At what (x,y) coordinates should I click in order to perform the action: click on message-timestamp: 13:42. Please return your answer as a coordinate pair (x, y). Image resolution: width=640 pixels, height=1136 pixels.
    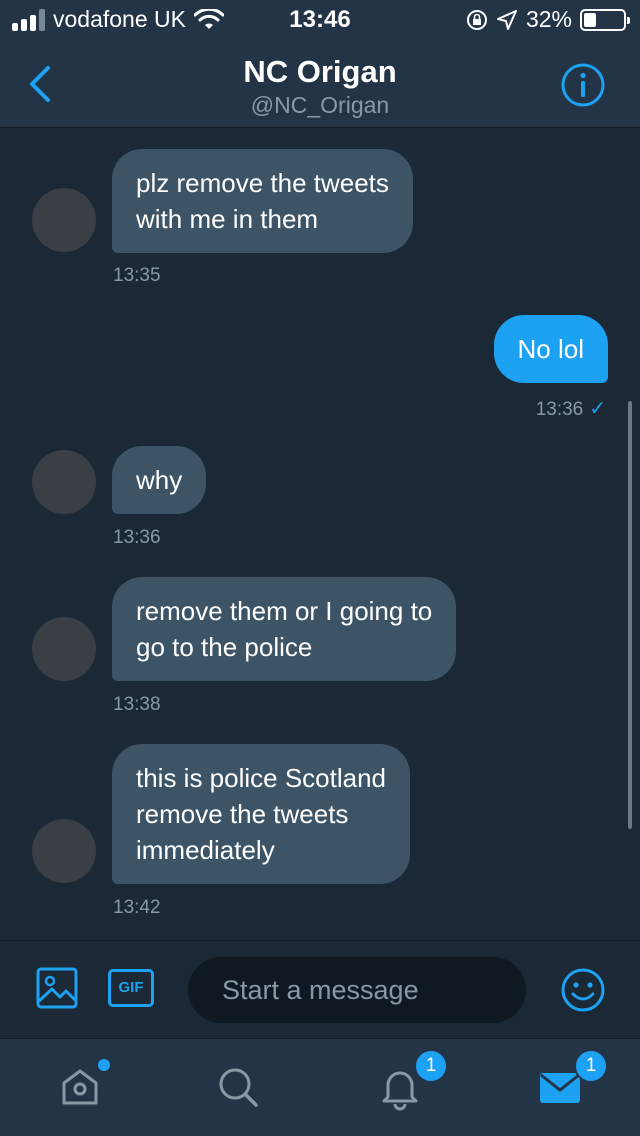
    Looking at the image, I should click on (137, 907).